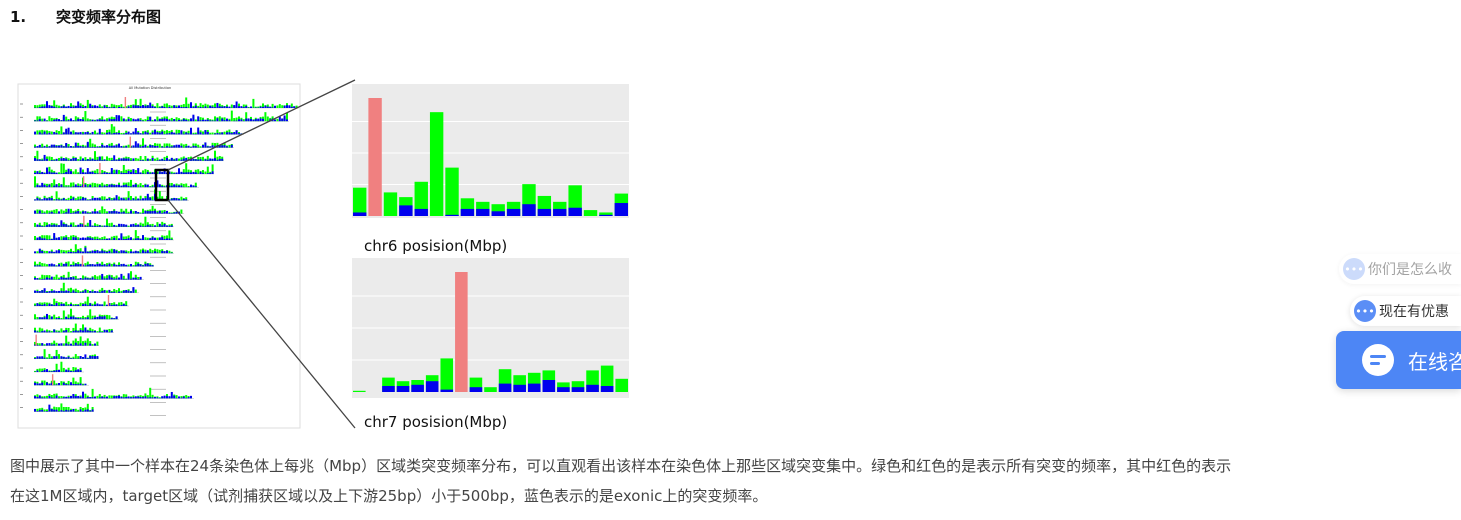 The width and height of the screenshot is (1461, 520). I want to click on chr7-bar-blue, so click(388, 389).